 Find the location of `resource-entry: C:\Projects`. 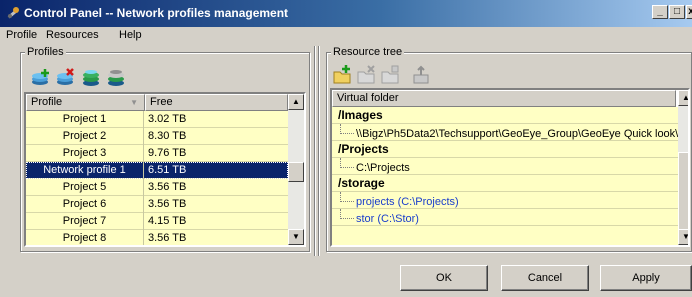

resource-entry: C:\Projects is located at coordinates (505, 166).